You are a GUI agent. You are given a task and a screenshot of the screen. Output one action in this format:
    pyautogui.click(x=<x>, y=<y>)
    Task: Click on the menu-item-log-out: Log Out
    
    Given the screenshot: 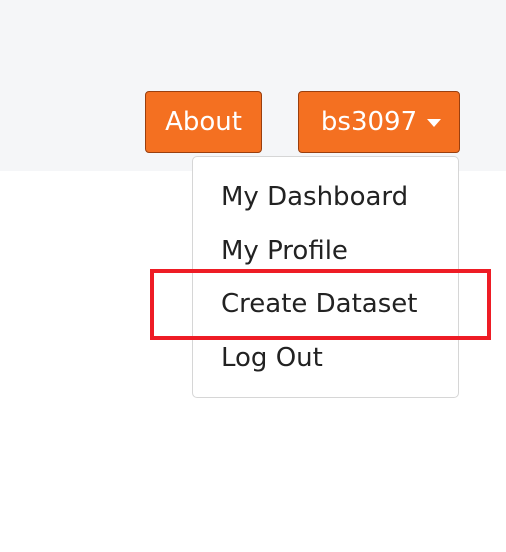 What is the action you would take?
    pyautogui.click(x=272, y=358)
    